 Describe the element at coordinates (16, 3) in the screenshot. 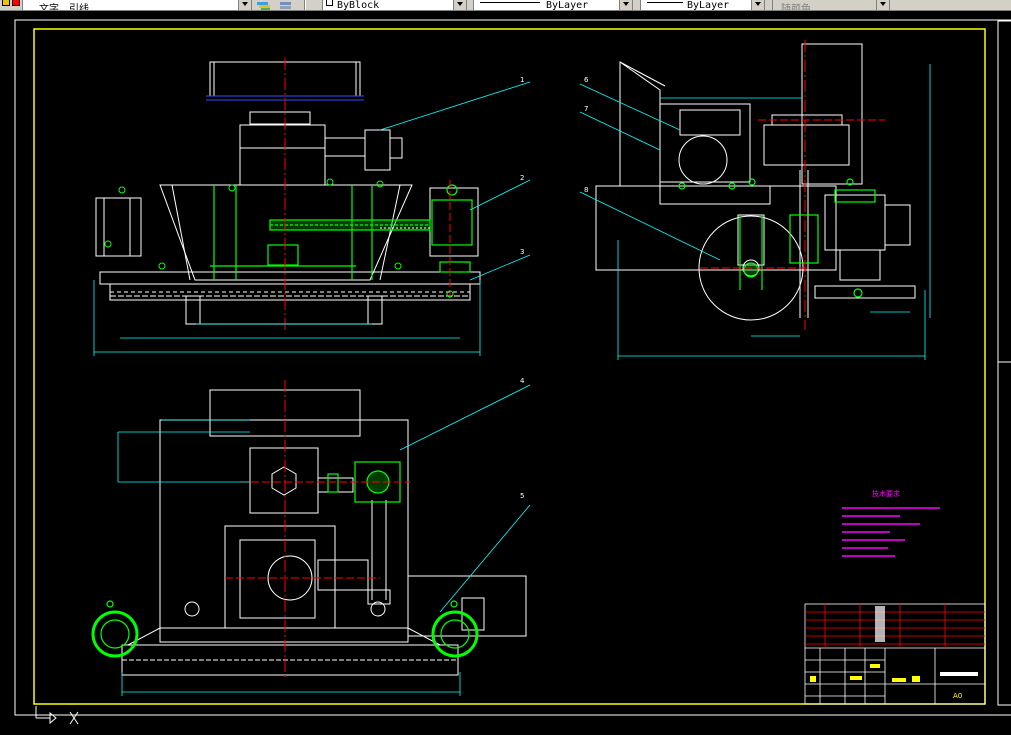

I see `color-swatch-icon` at that location.